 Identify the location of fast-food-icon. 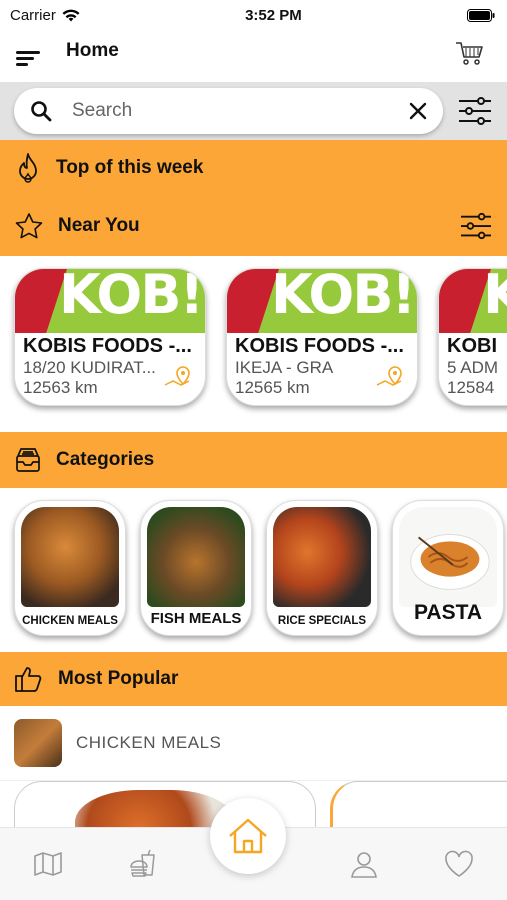
(143, 864).